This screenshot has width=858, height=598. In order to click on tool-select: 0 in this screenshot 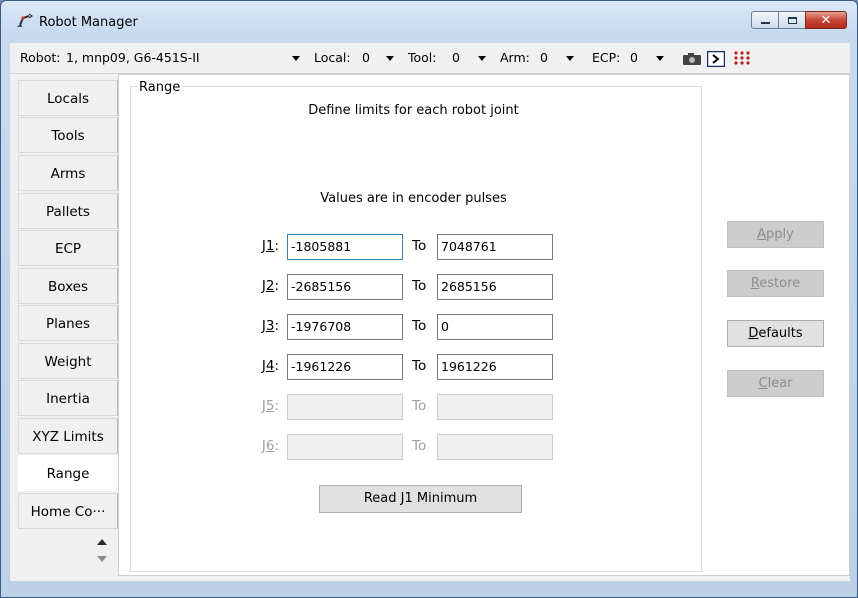, I will do `click(456, 57)`.